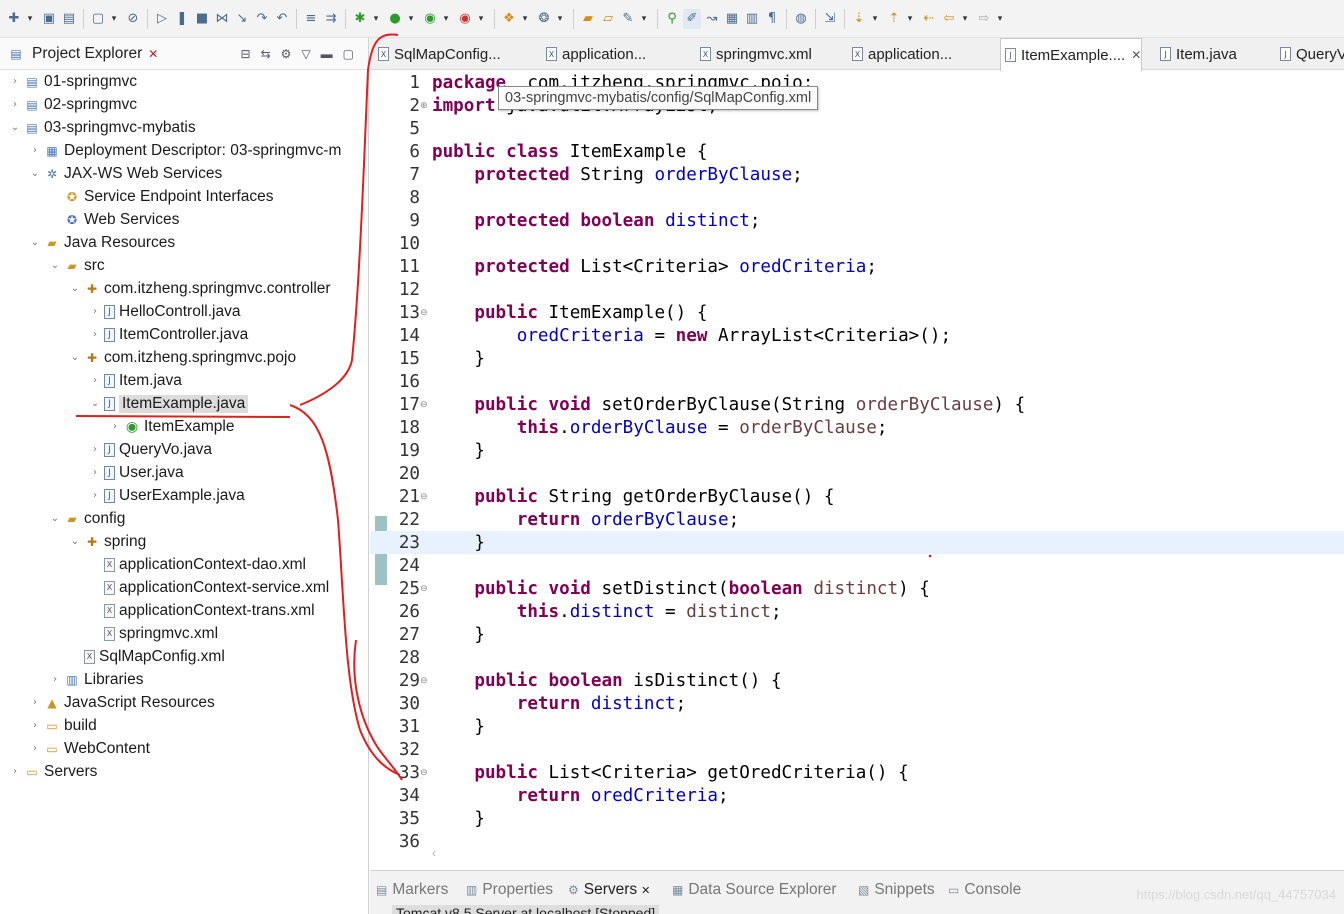 The height and width of the screenshot is (914, 1344). Describe the element at coordinates (857, 450) in the screenshot. I see `code-line: 19 }` at that location.